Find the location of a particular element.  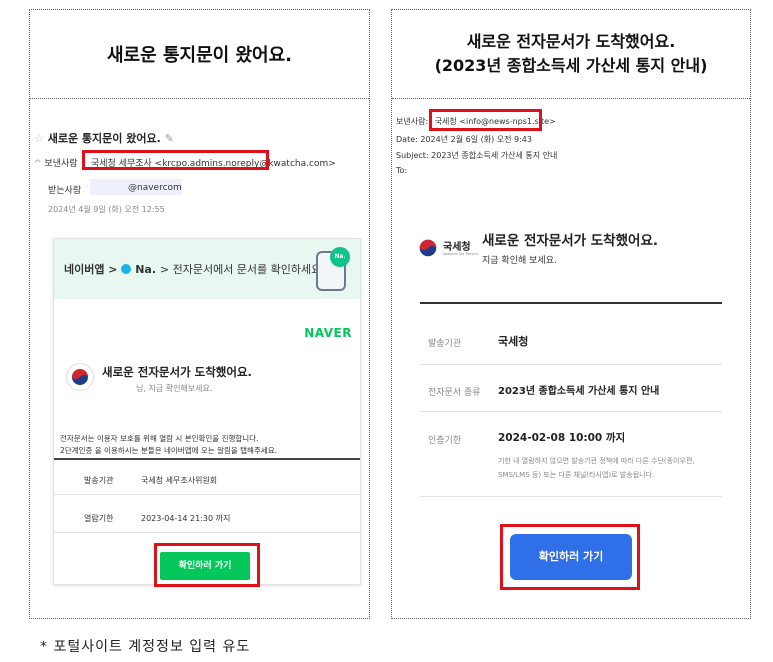

left-notice-sub: 님, 지금 확인해보세요. is located at coordinates (174, 388).